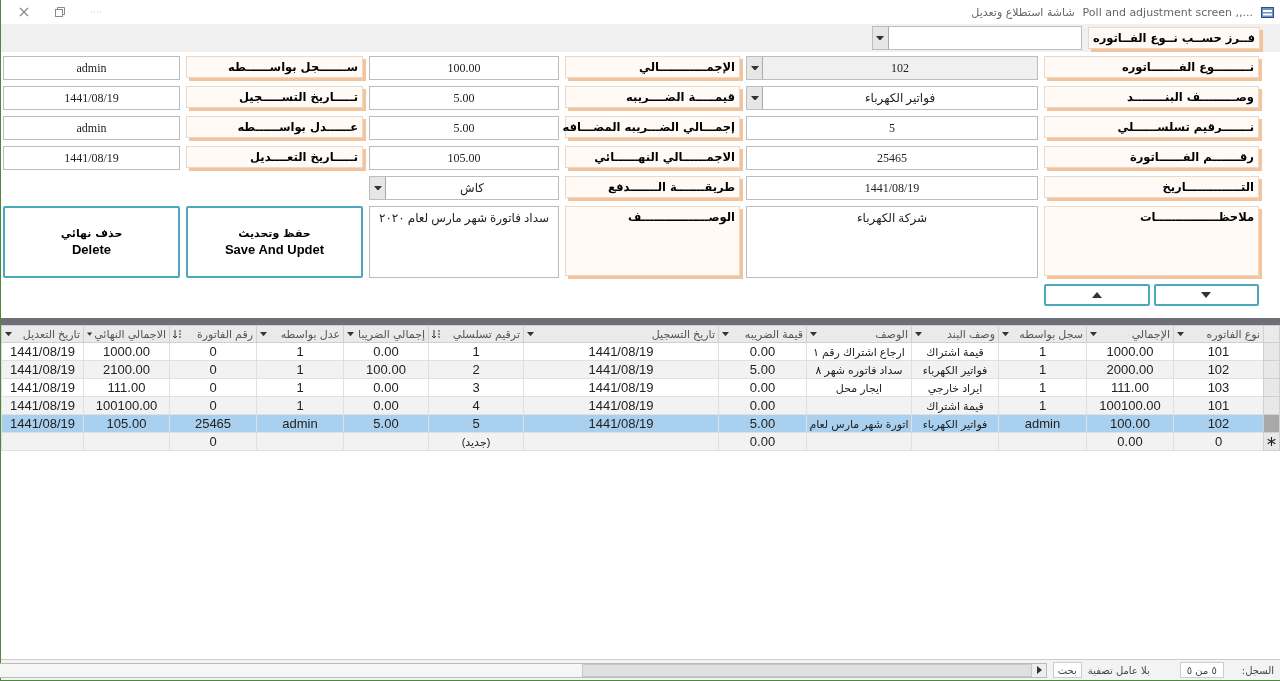 The height and width of the screenshot is (681, 1280). Describe the element at coordinates (859, 334) in the screenshot. I see `column-header: الوصف` at that location.